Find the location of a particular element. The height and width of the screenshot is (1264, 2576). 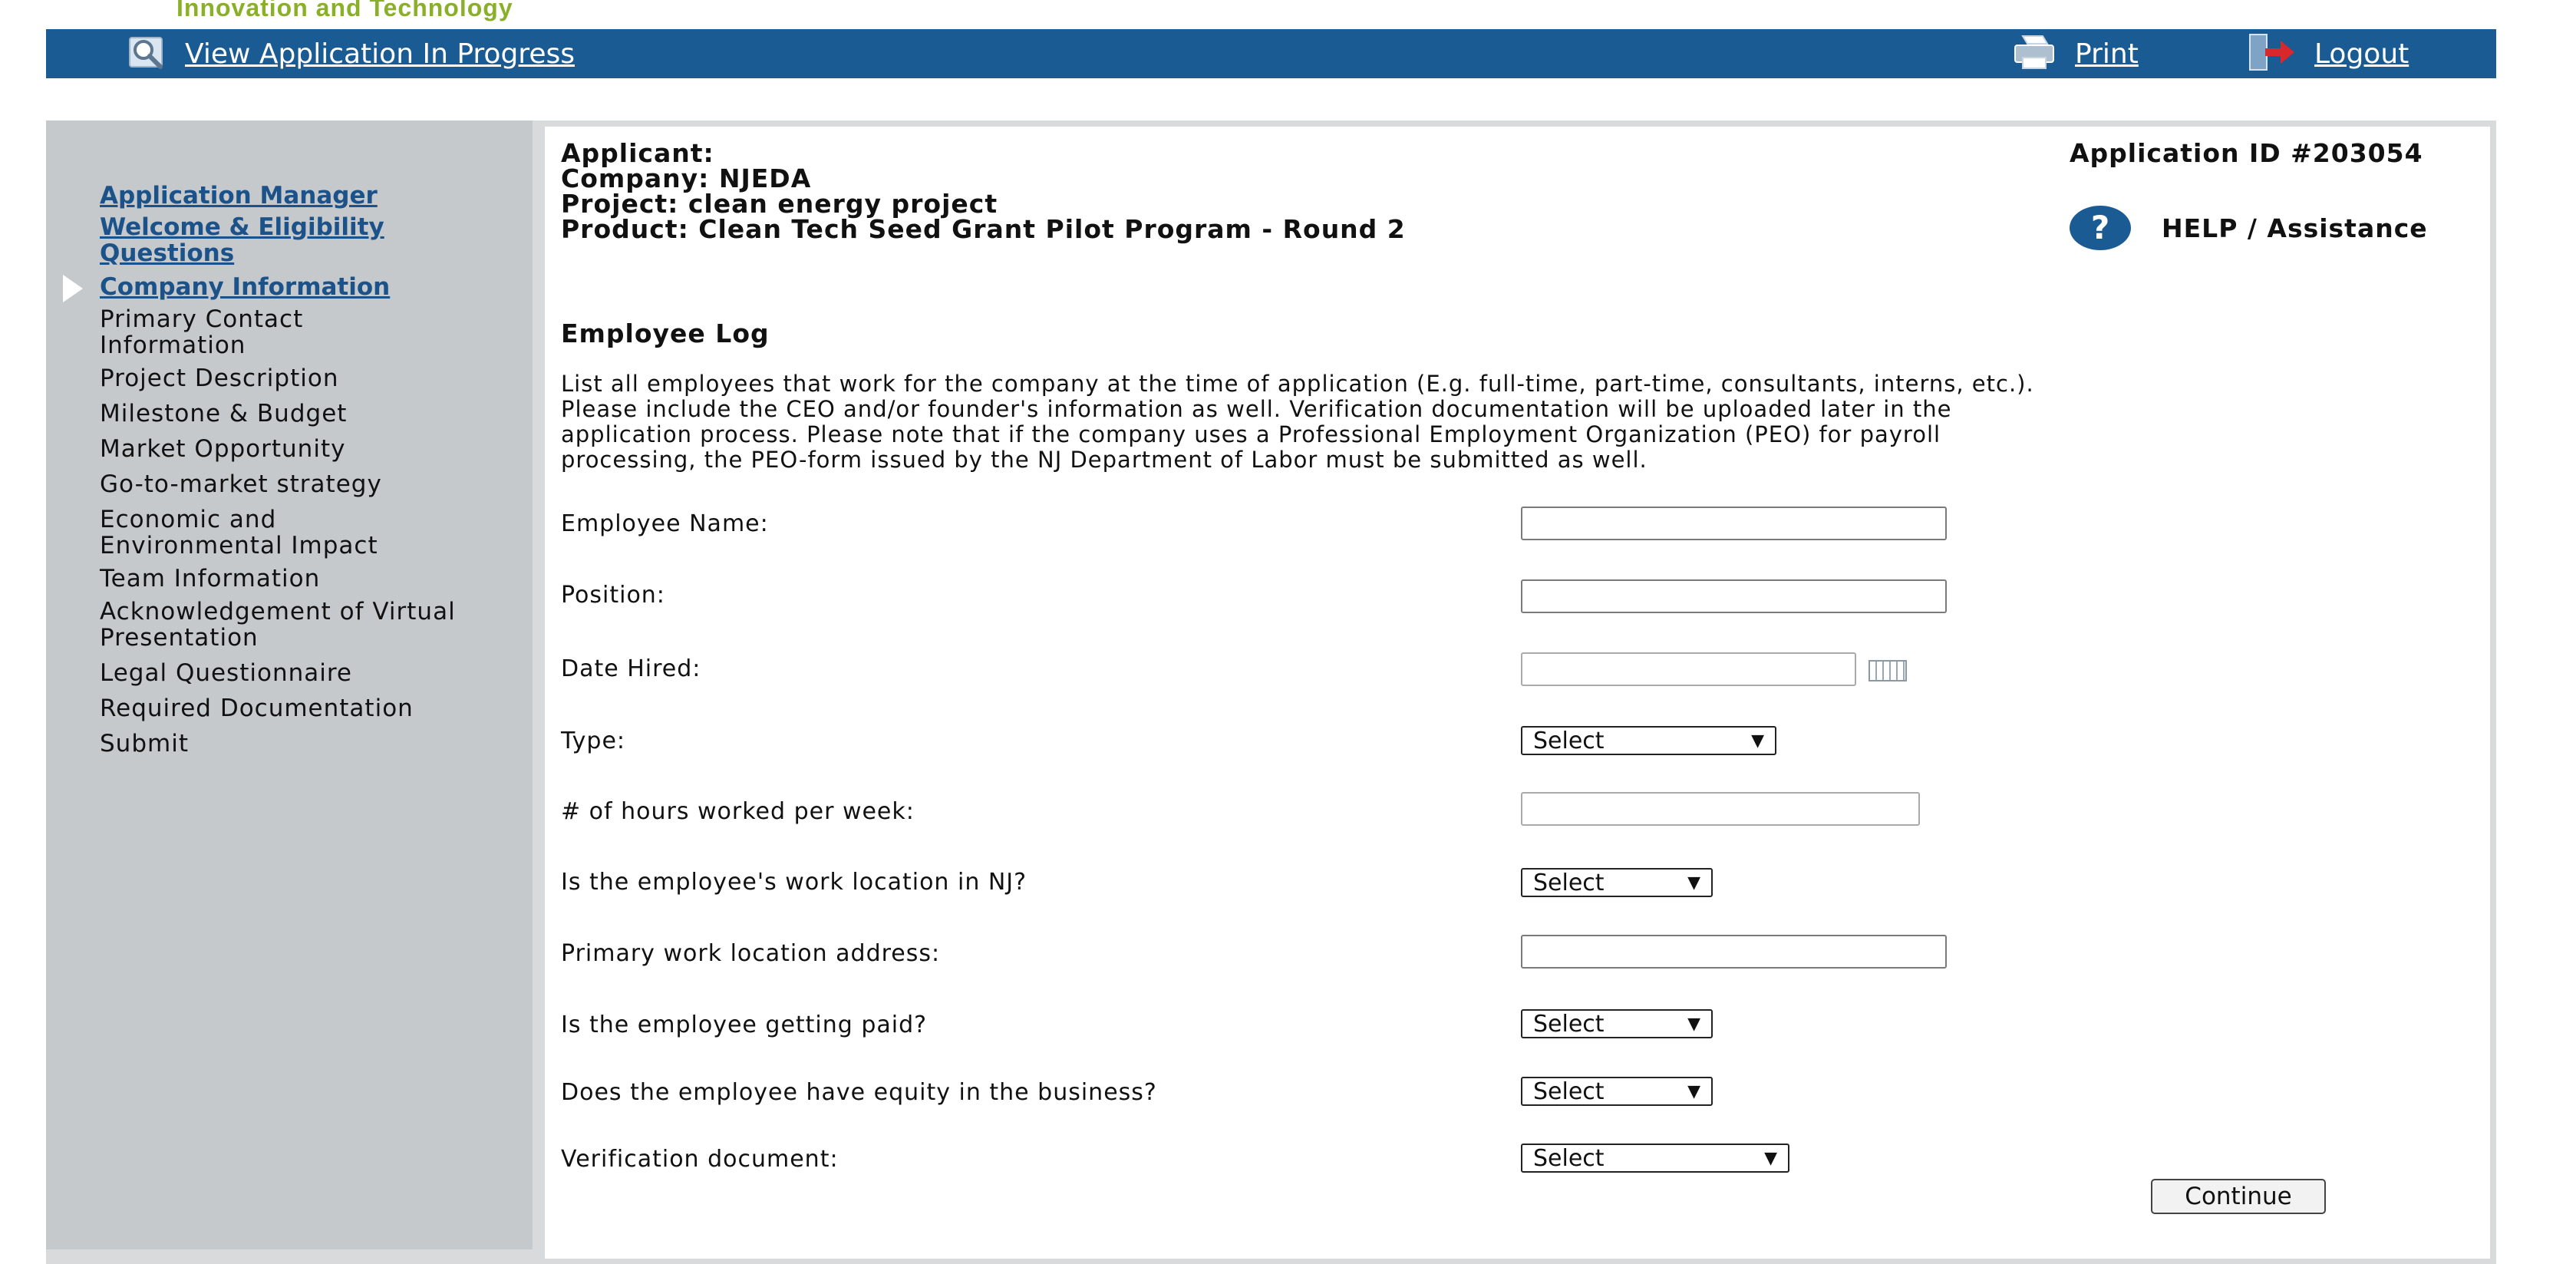

help-link: ? HELP / Assistance is located at coordinates (2249, 228).